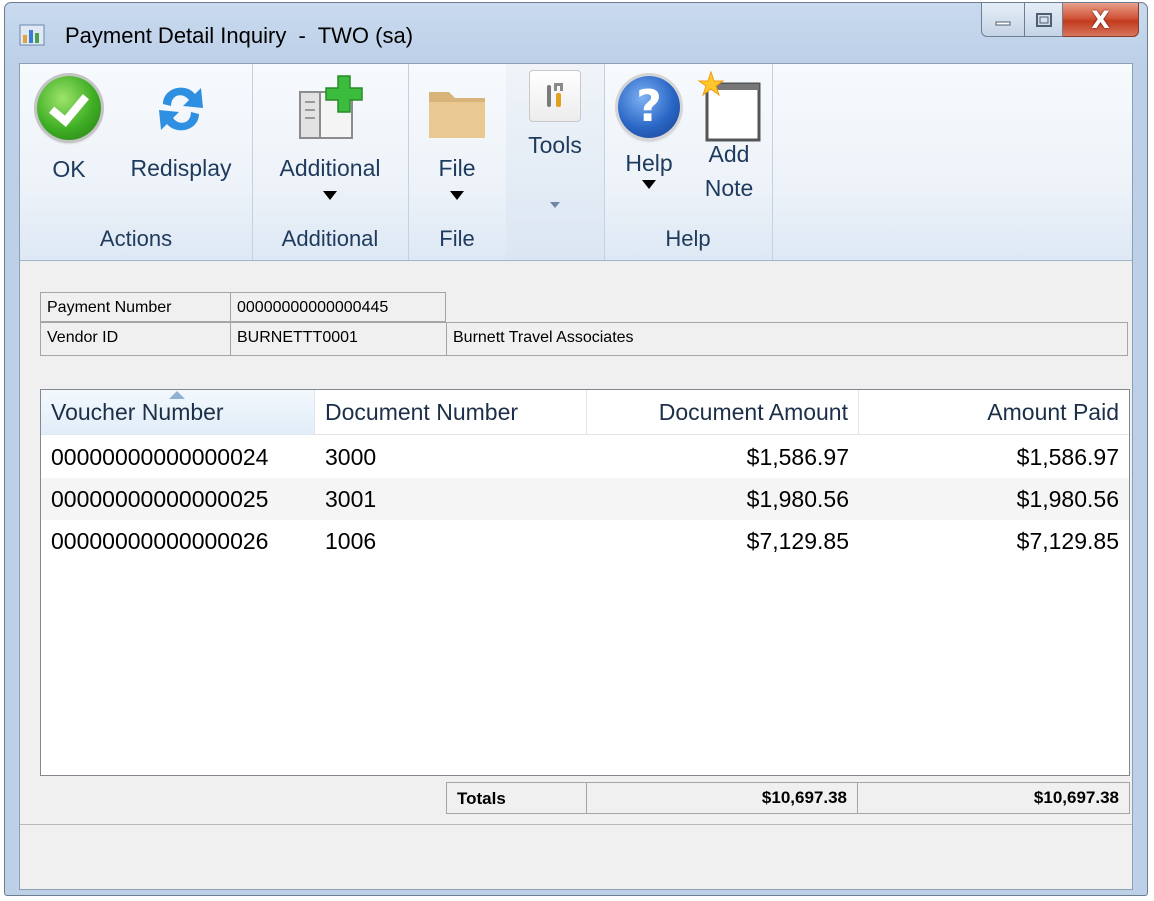  Describe the element at coordinates (555, 205) in the screenshot. I see `tools-group-expand-icon` at that location.